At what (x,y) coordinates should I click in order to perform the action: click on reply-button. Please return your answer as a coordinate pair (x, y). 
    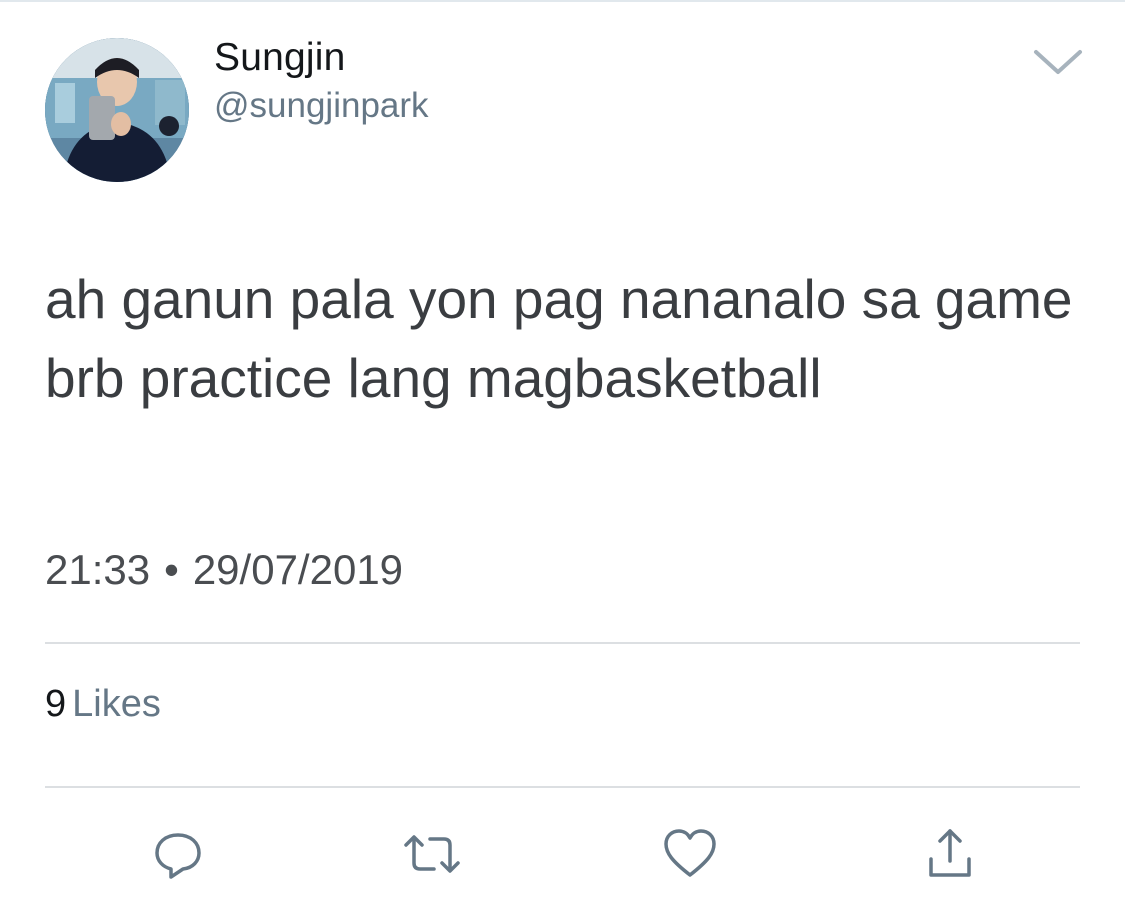
    Looking at the image, I should click on (178, 854).